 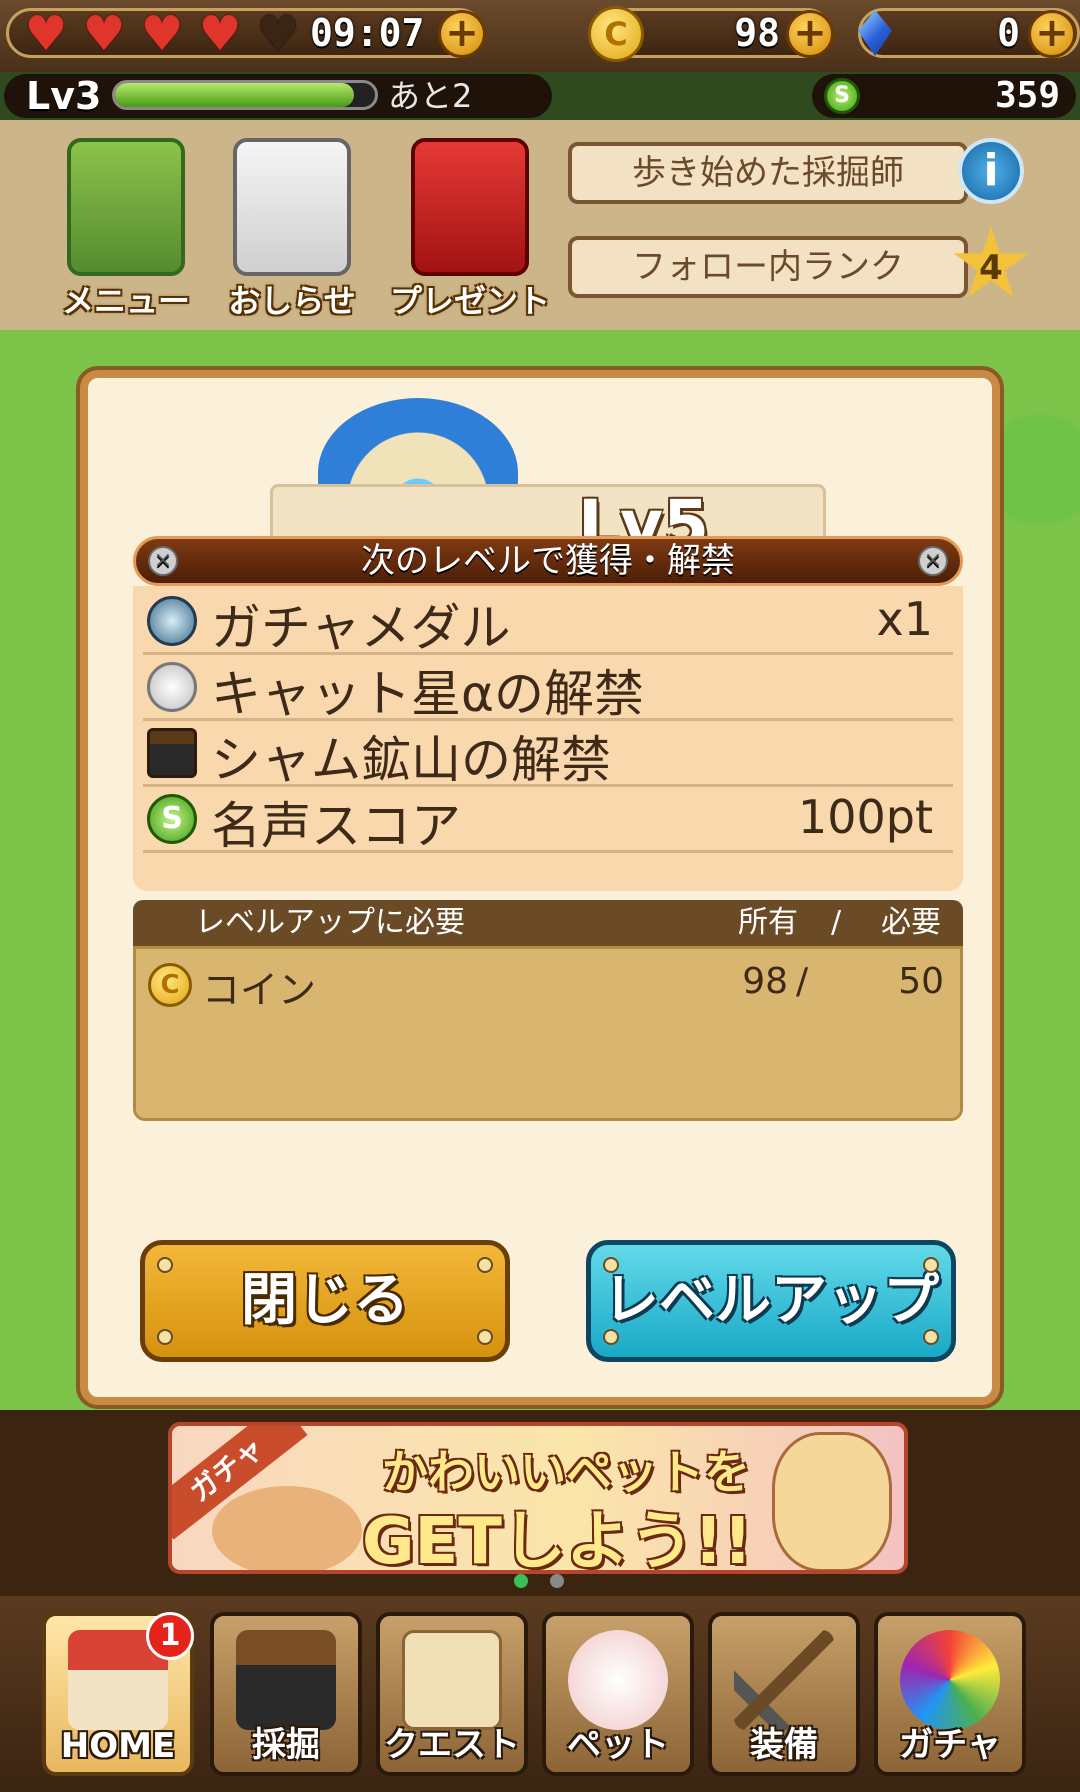 I want to click on list-item: シャム鉱山の解禁, so click(x=548, y=753).